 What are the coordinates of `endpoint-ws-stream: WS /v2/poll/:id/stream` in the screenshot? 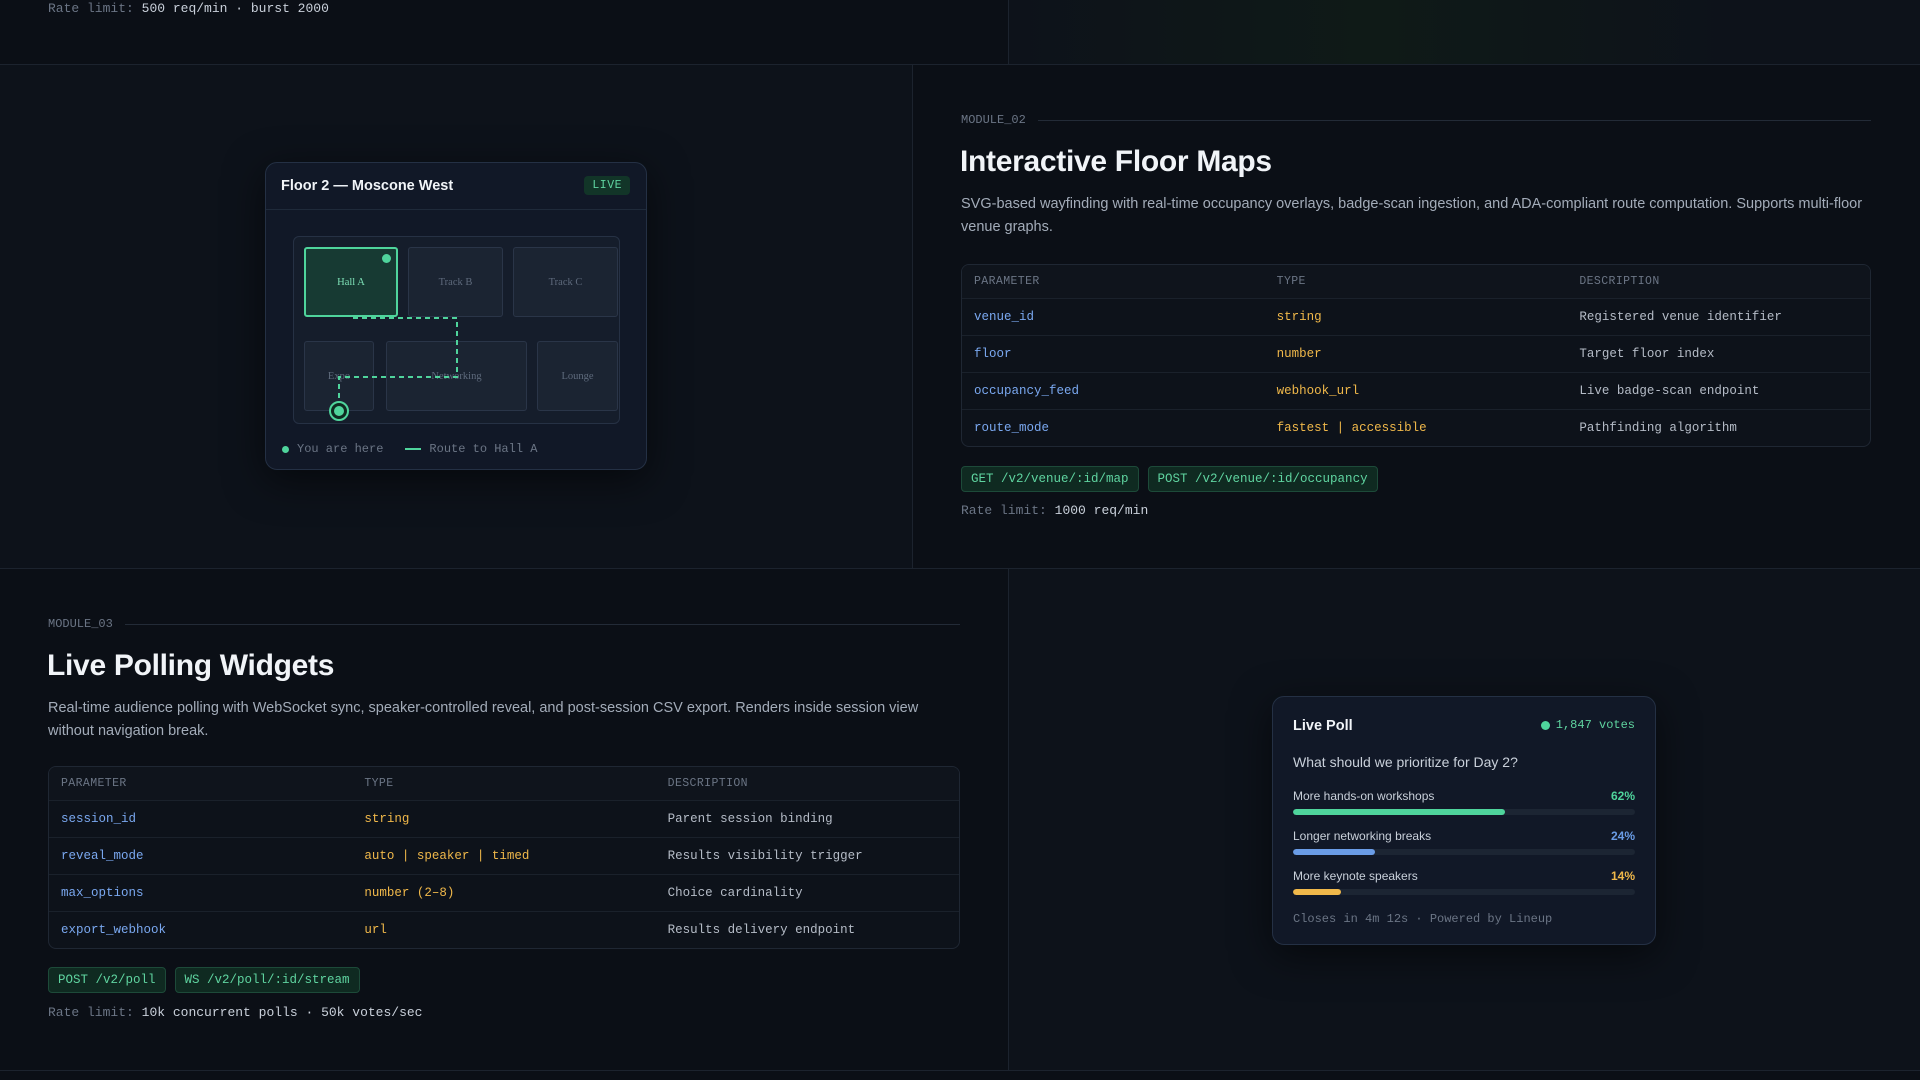 It's located at (267, 980).